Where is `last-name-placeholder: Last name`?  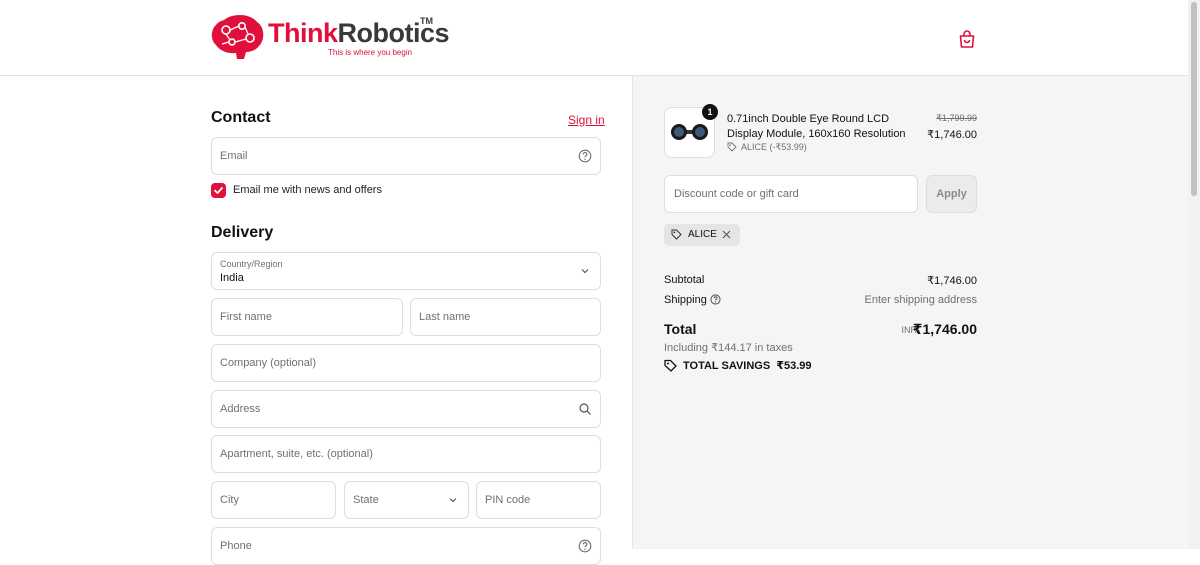 last-name-placeholder: Last name is located at coordinates (445, 317).